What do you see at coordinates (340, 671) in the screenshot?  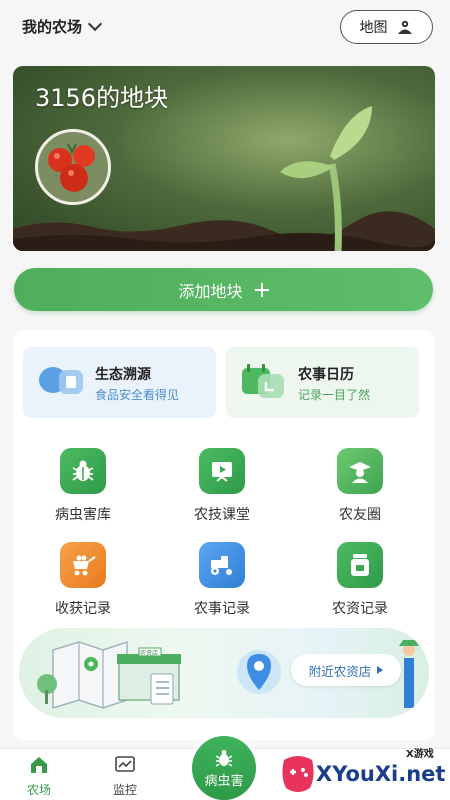 I see `nearby-shop-label: 附近农资店` at bounding box center [340, 671].